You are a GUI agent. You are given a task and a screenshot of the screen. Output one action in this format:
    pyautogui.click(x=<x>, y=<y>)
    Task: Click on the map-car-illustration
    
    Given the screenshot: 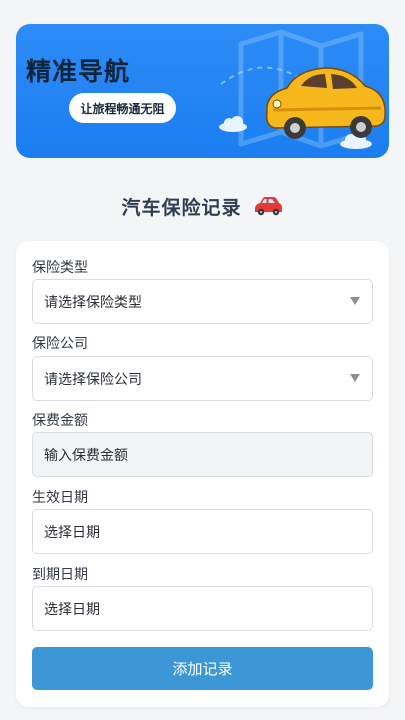 What is the action you would take?
    pyautogui.click(x=302, y=89)
    